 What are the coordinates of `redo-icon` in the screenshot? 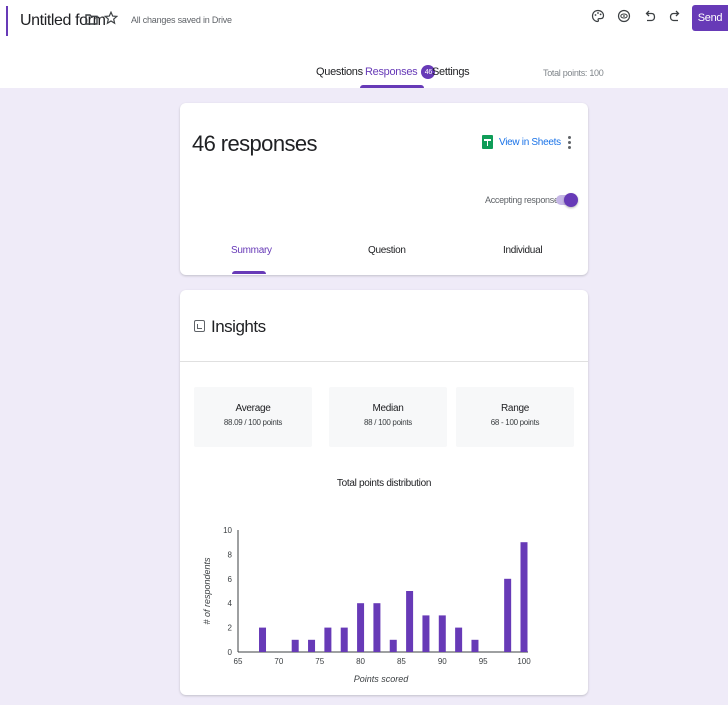 It's located at (675, 16).